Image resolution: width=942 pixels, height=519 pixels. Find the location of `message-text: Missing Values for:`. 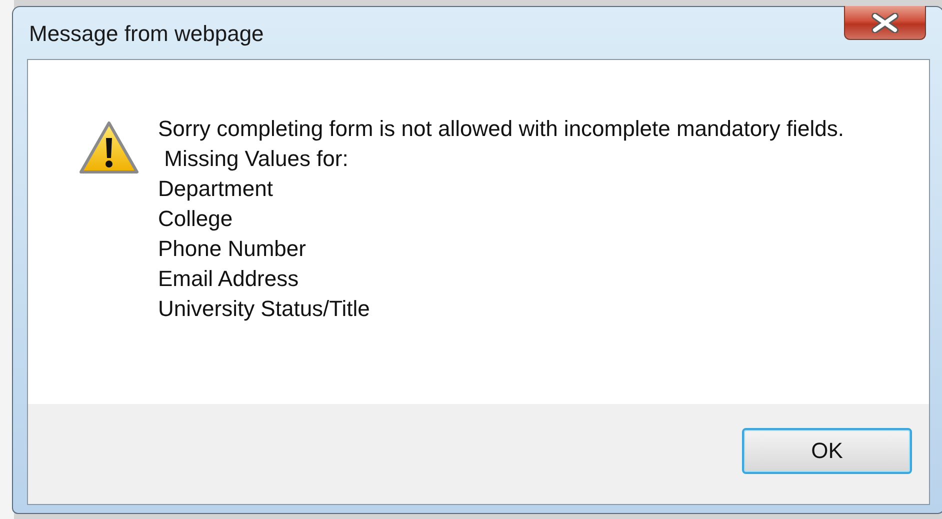

message-text: Missing Values for: is located at coordinates (256, 159).